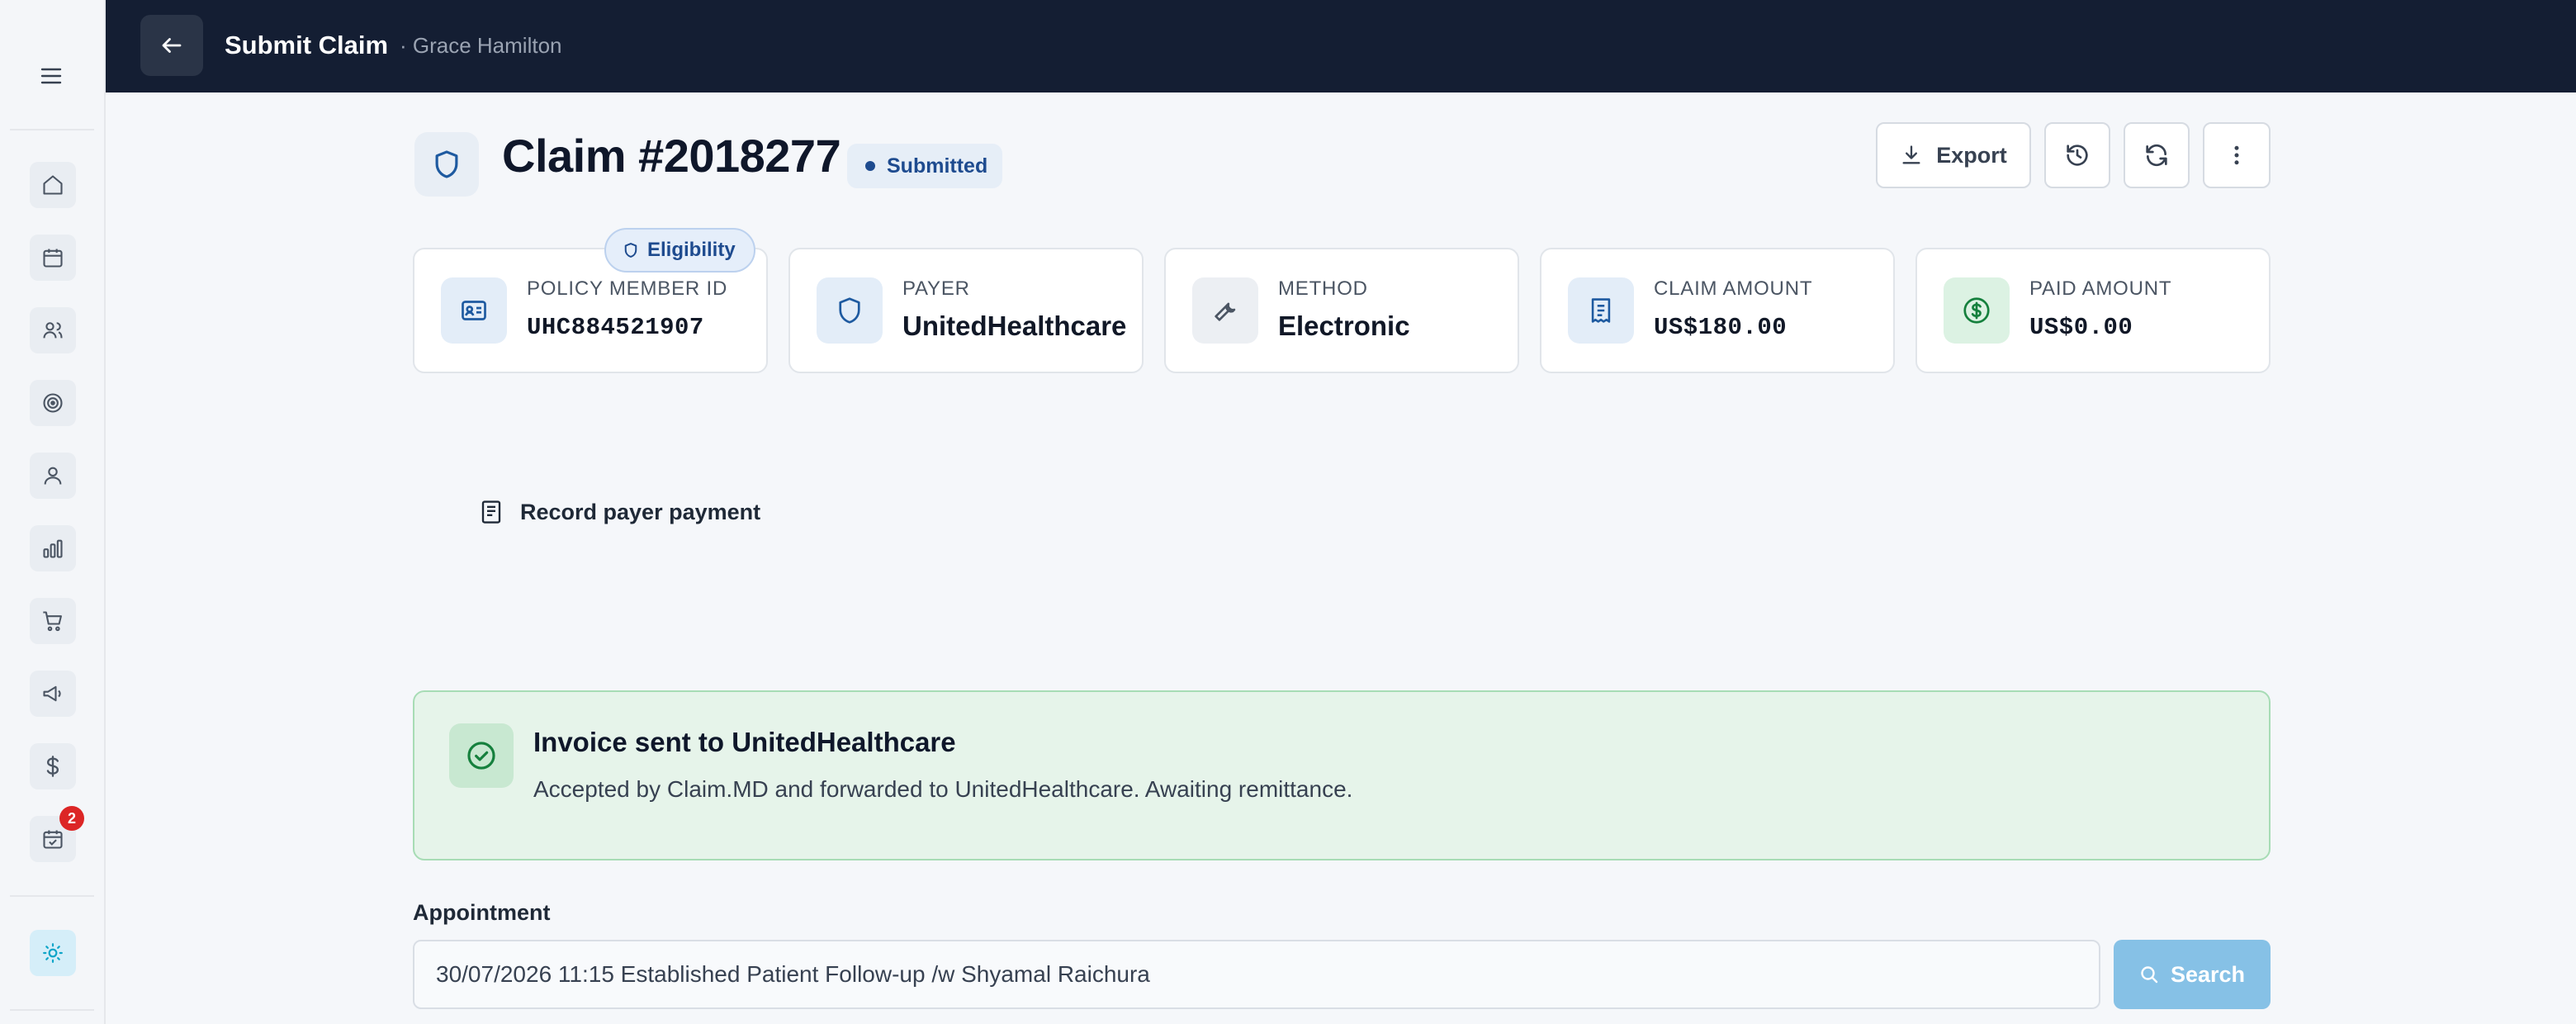  I want to click on record-payer-payment-label: Record payer payment, so click(640, 511).